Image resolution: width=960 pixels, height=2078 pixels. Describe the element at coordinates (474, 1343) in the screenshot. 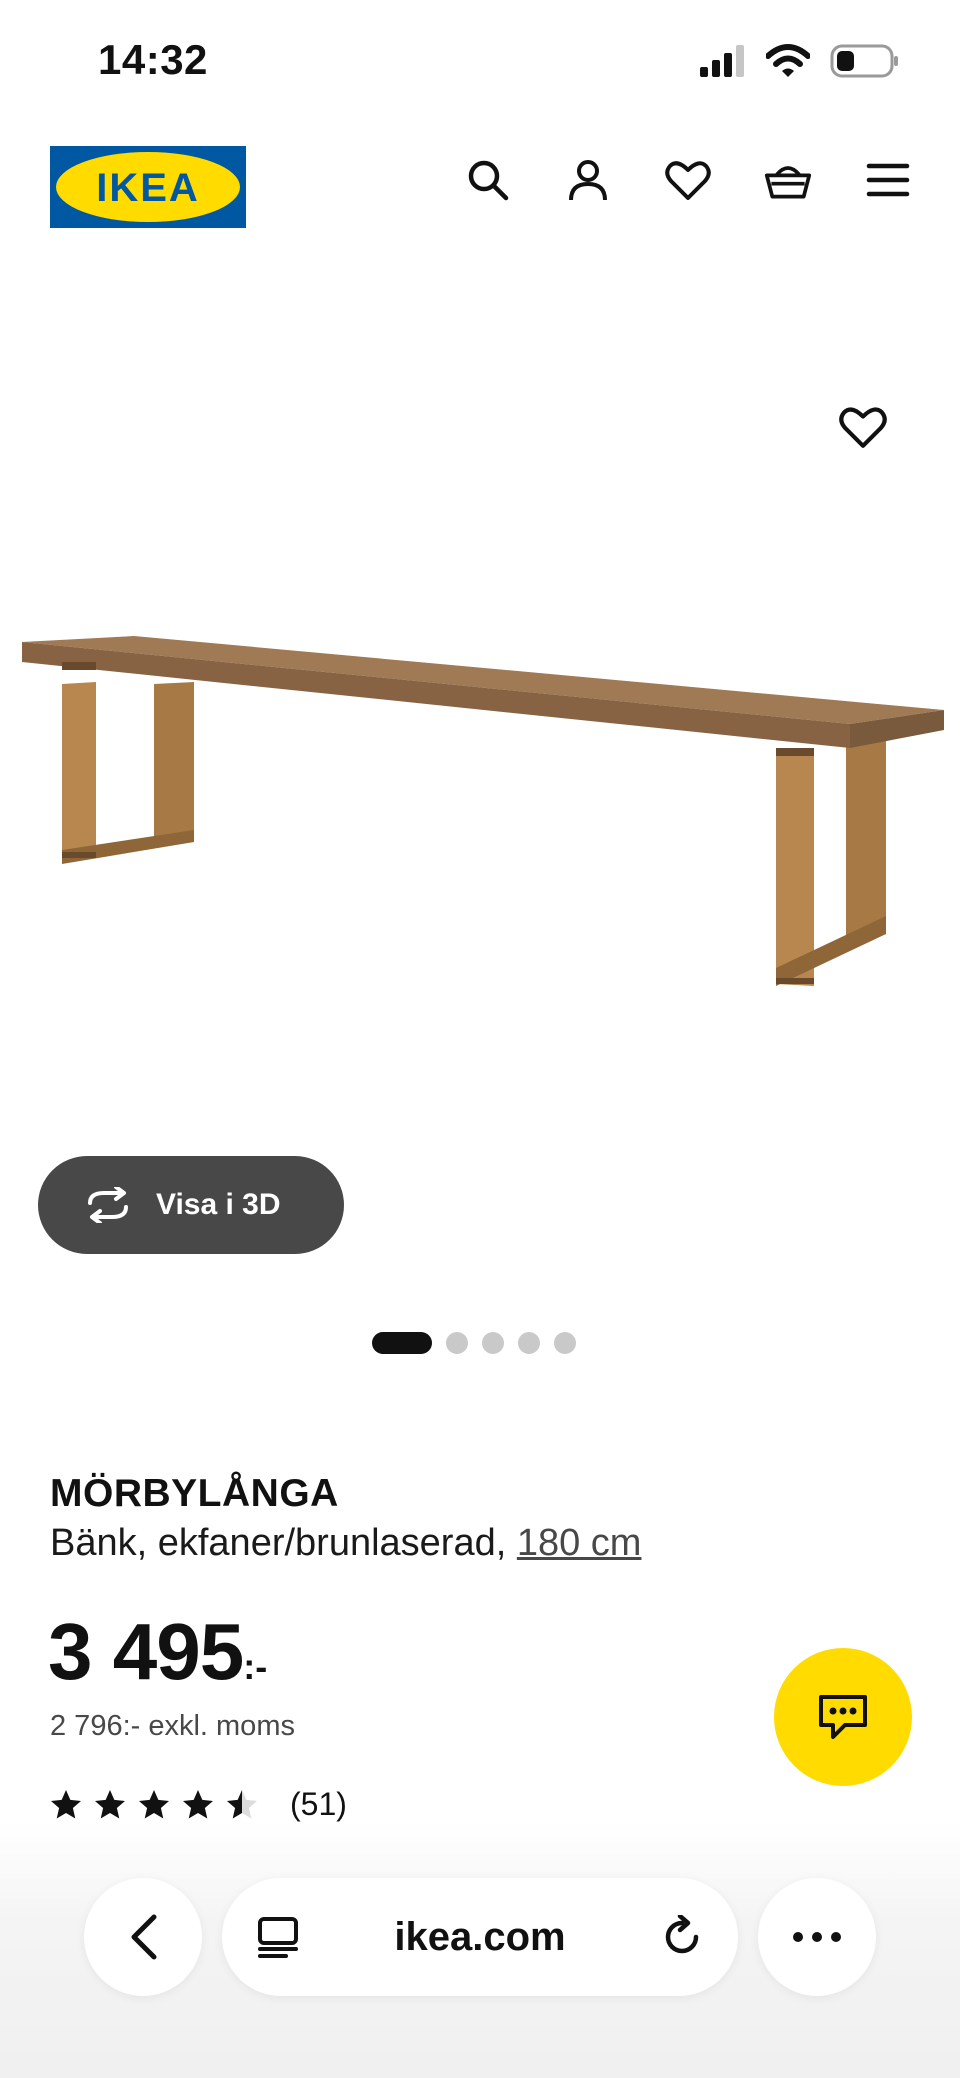

I see `image-carousel-indicator` at that location.